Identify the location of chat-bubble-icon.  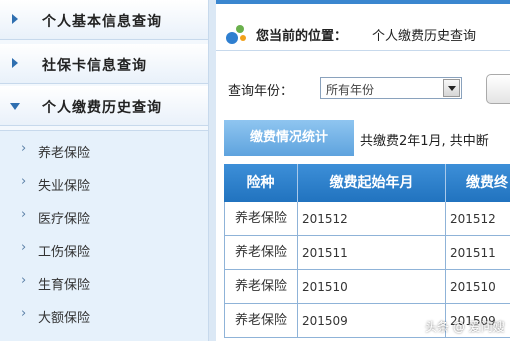
(415, 327).